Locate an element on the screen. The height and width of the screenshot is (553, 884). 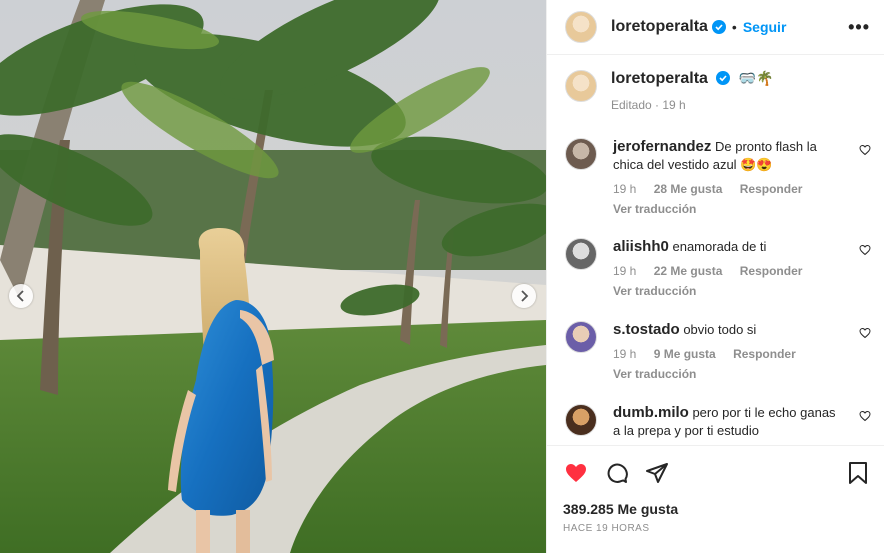
comment-meta: 19 h 9 Me gusta Responder is located at coordinates (728, 354).